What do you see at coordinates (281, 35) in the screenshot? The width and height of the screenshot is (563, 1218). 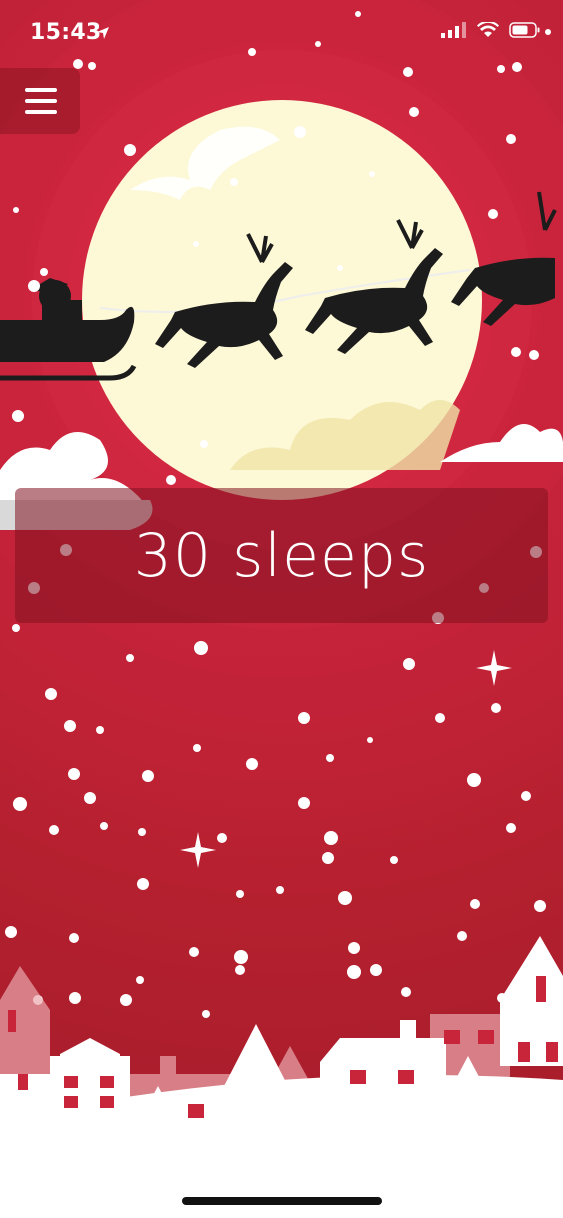 I see `status-bar: 15:43` at bounding box center [281, 35].